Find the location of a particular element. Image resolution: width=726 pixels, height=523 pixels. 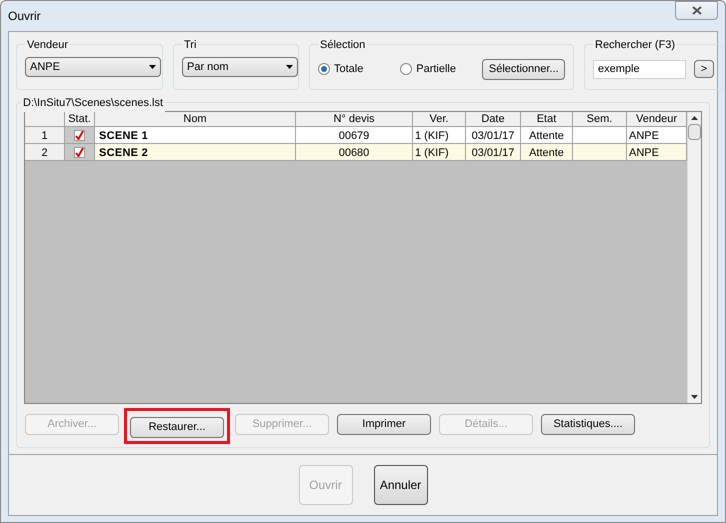

dropdown: Par nom is located at coordinates (240, 67).